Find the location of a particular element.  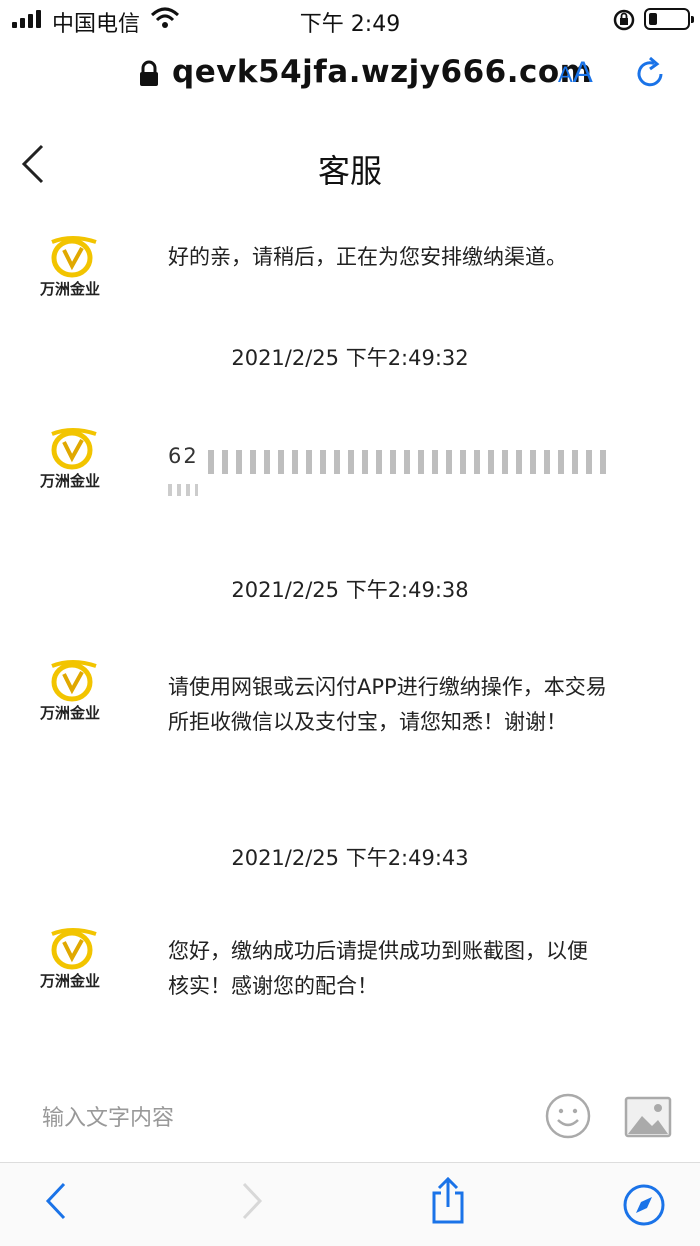

browser-back-icon is located at coordinates (56, 1203).